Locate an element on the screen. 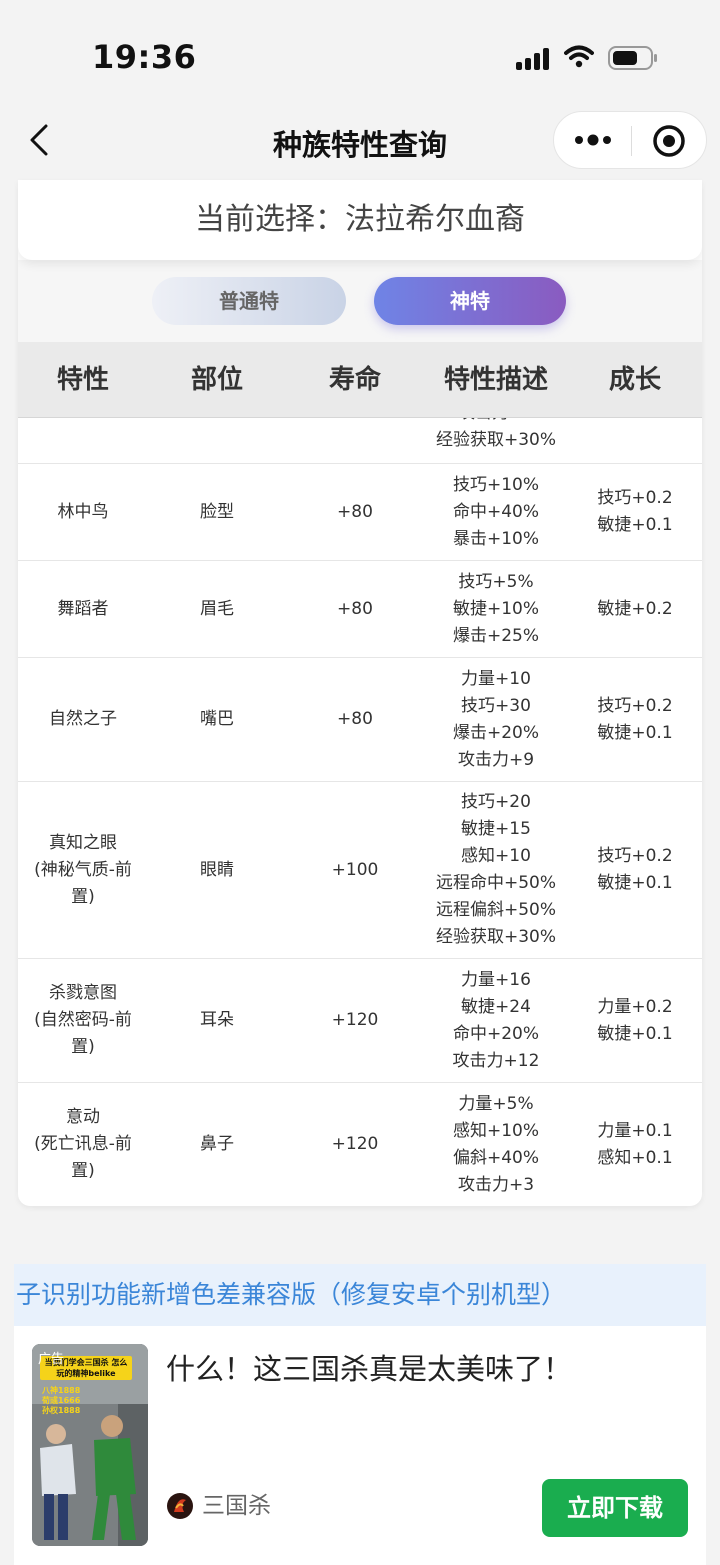 The width and height of the screenshot is (720, 1565). ad-tag: 广告 is located at coordinates (51, 1359).